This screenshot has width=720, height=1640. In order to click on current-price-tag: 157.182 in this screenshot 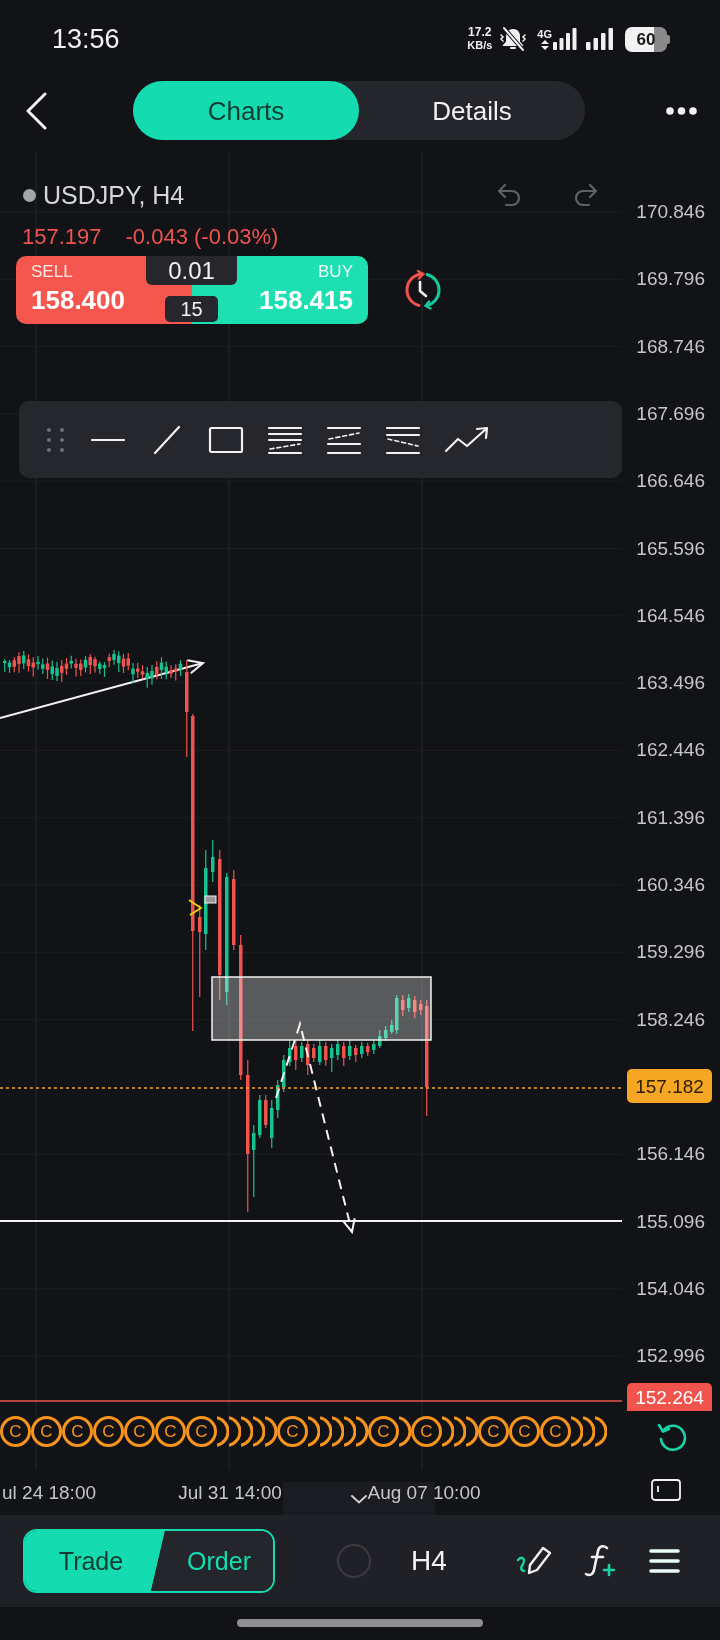, I will do `click(669, 1086)`.